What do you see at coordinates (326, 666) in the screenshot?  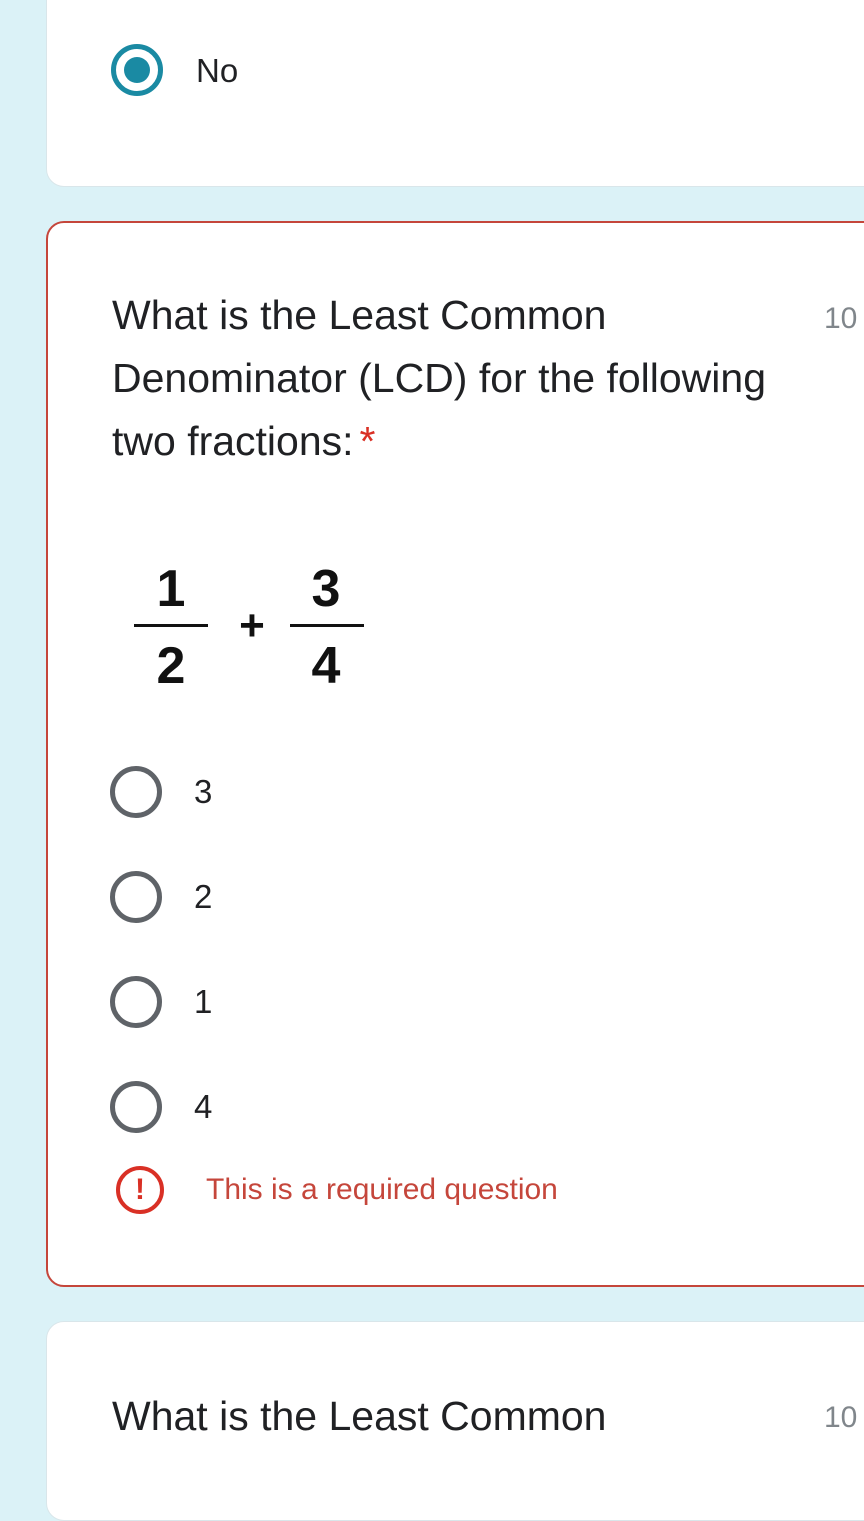 I see `fraction2-denominator: 4` at bounding box center [326, 666].